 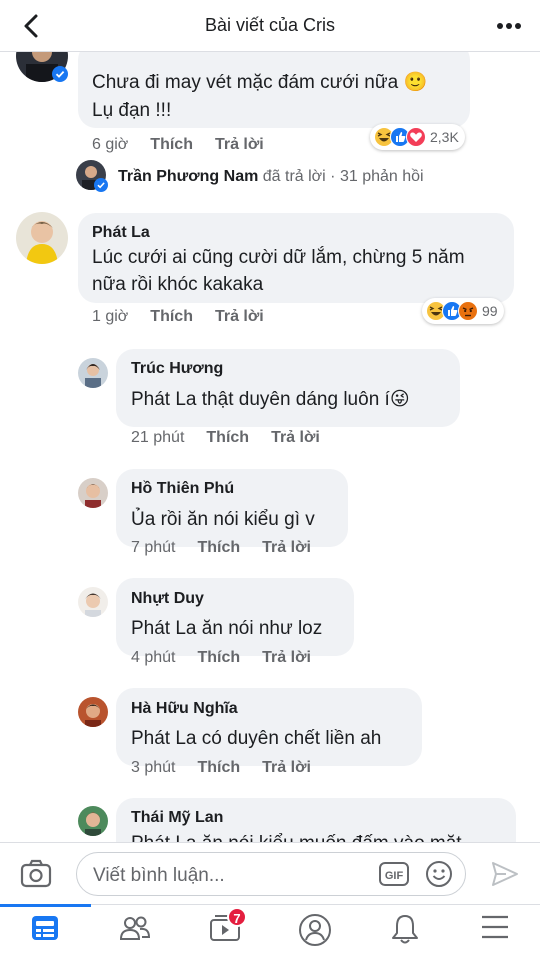 I want to click on comment-time: 1 giờ, so click(x=110, y=316).